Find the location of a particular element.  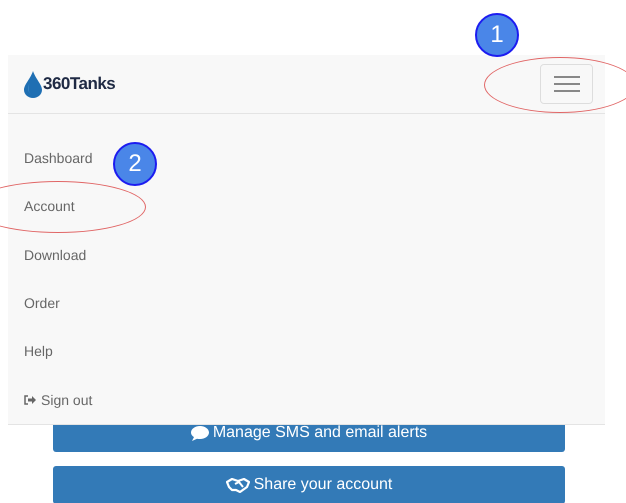

sign-out-icon is located at coordinates (30, 399).